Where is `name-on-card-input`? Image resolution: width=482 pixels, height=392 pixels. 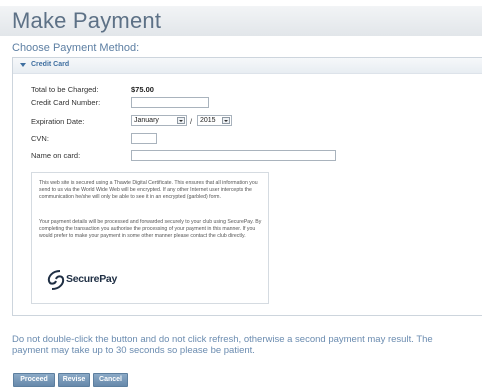 name-on-card-input is located at coordinates (233, 155).